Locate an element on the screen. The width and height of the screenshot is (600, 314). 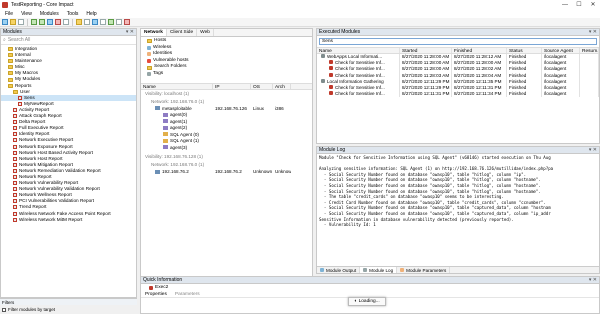
options-icon is located at coordinates (87, 22).